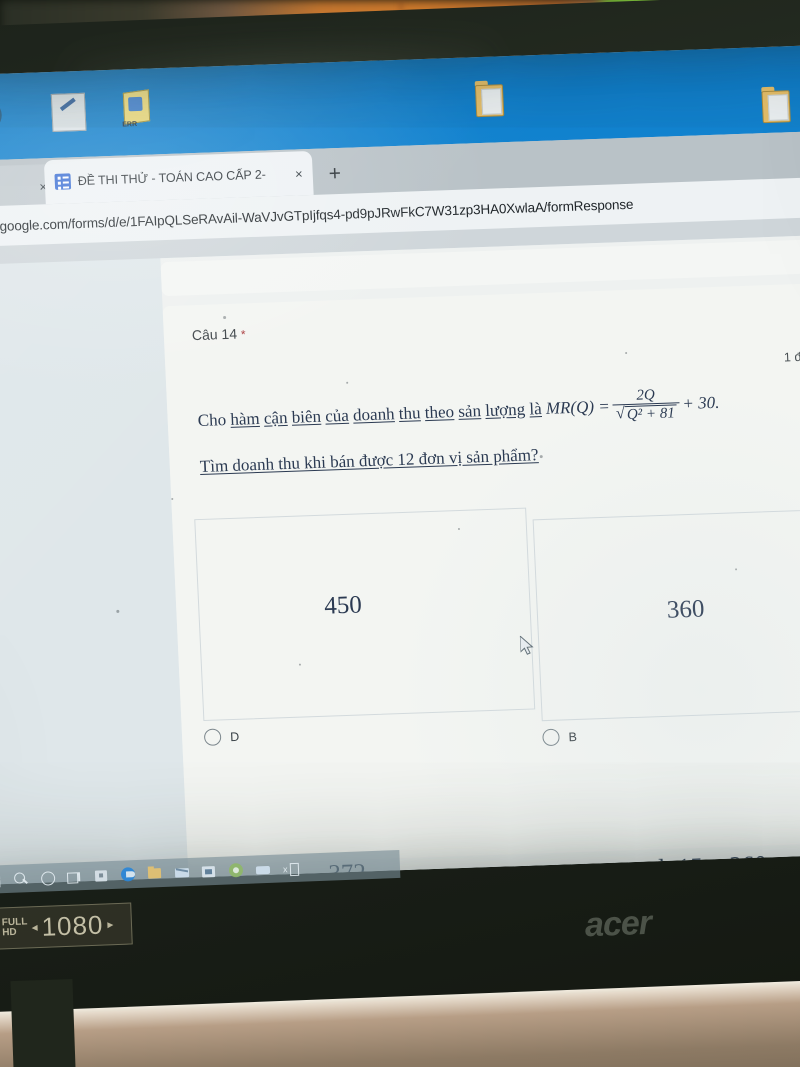  I want to click on sticker-arrow-right-icon: ▸, so click(110, 924).